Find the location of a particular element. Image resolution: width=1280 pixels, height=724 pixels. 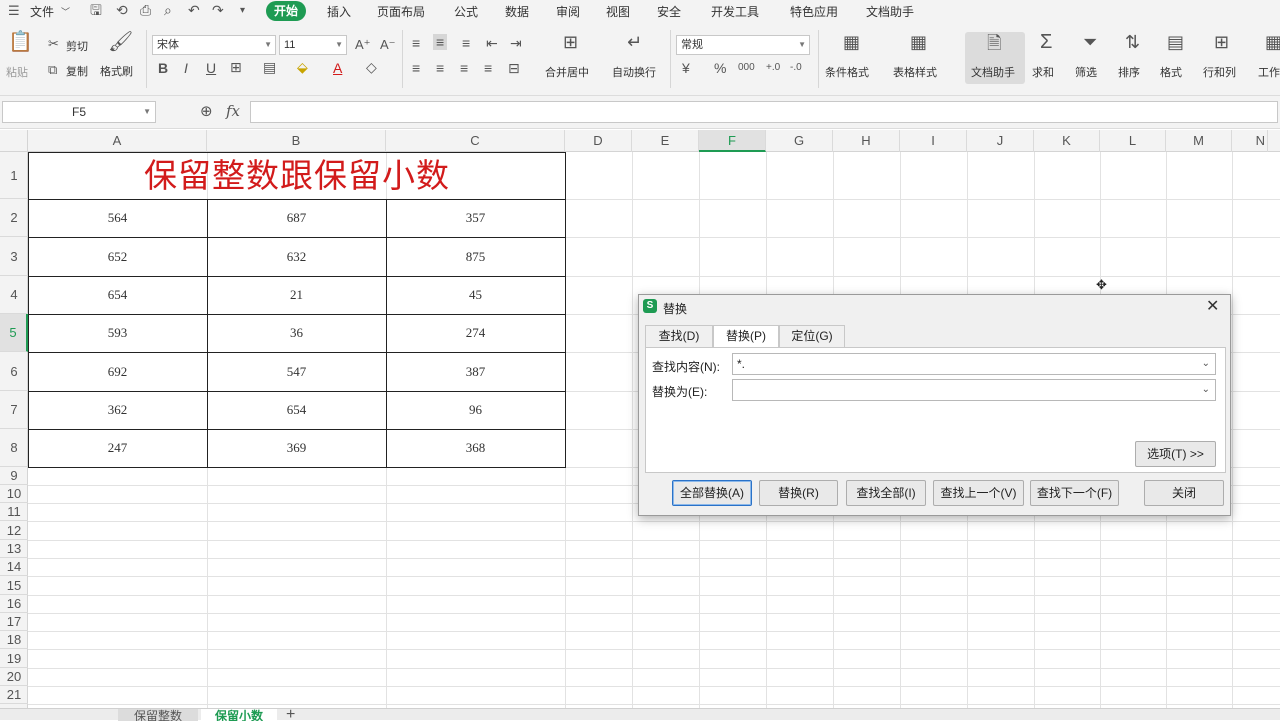

column-header: A is located at coordinates (117, 141).